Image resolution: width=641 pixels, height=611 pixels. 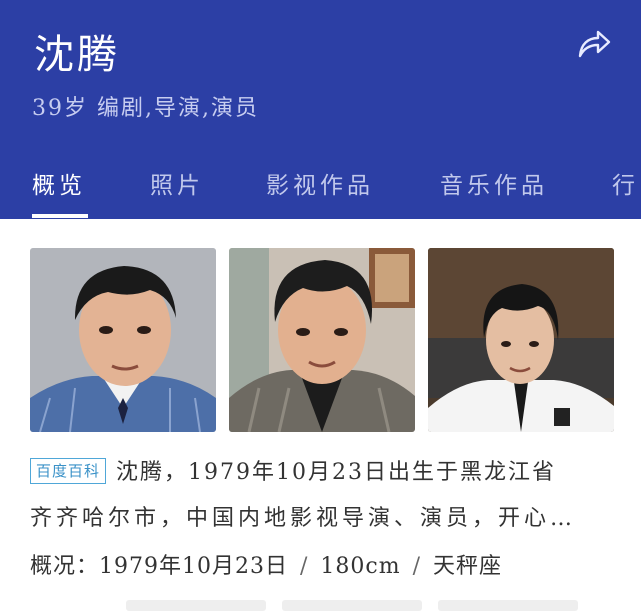 I want to click on partially-visible-row, so click(x=330, y=604).